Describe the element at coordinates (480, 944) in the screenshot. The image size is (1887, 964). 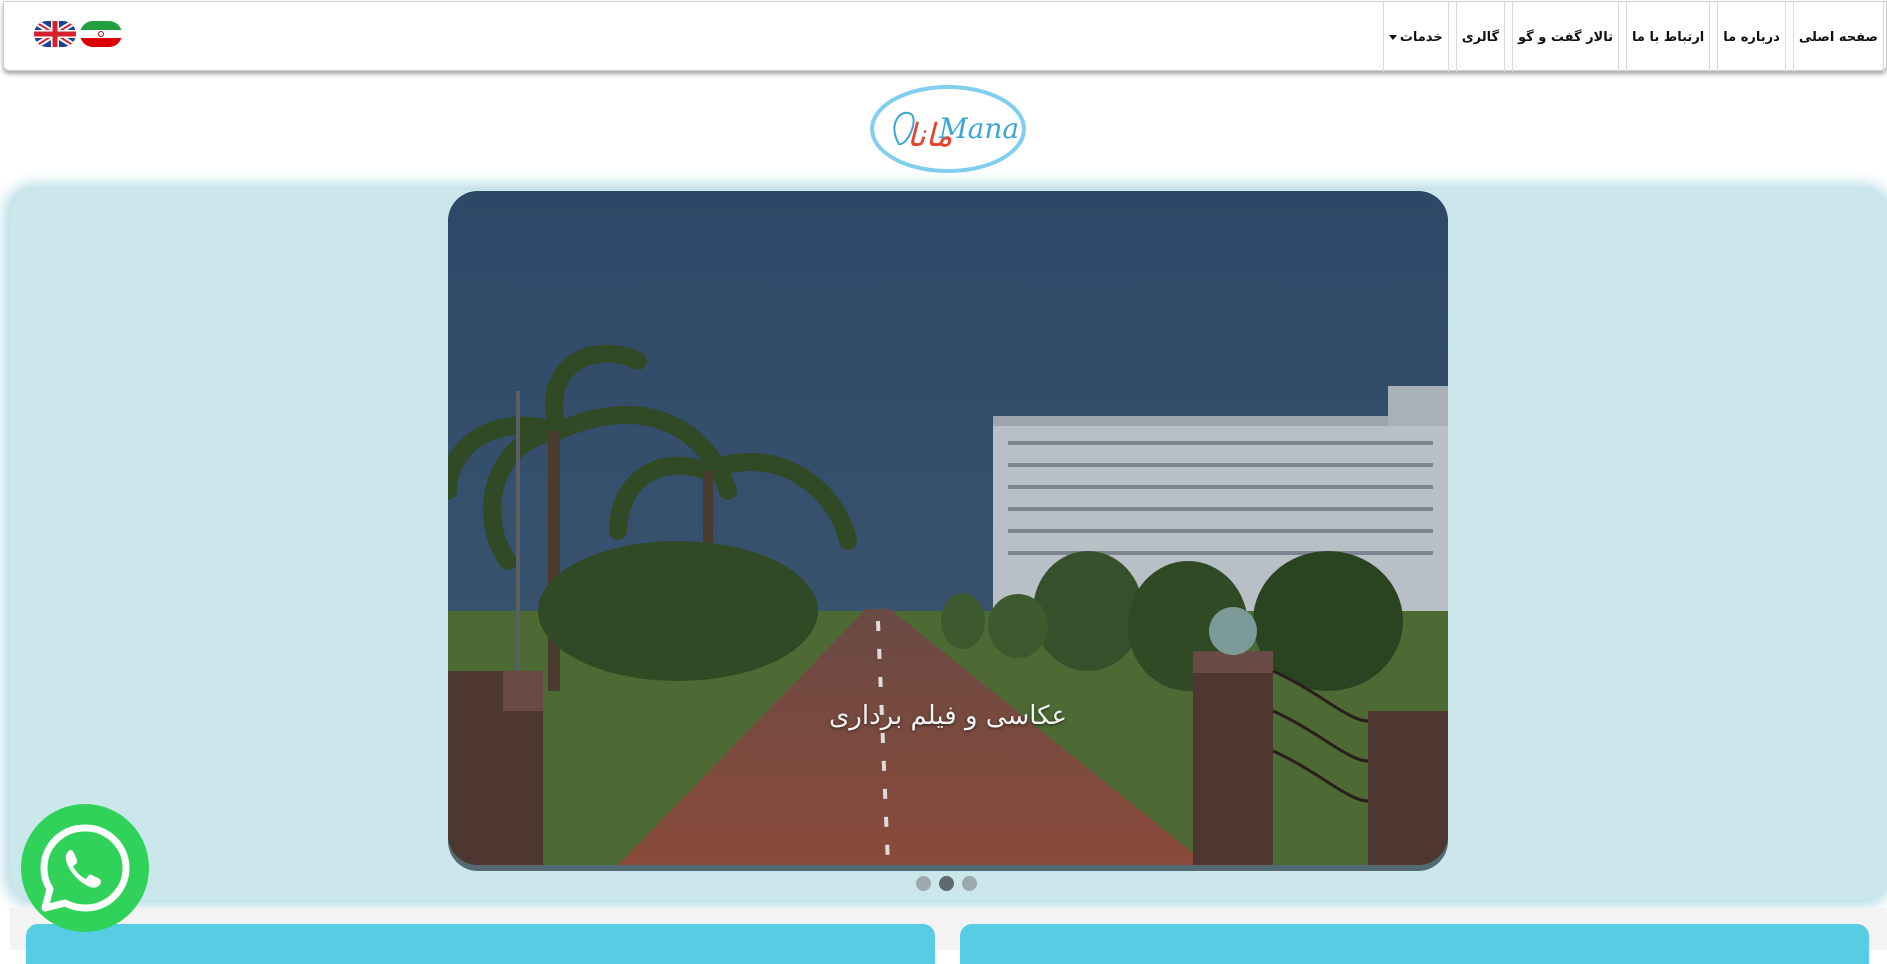
I see `content-card-left` at that location.